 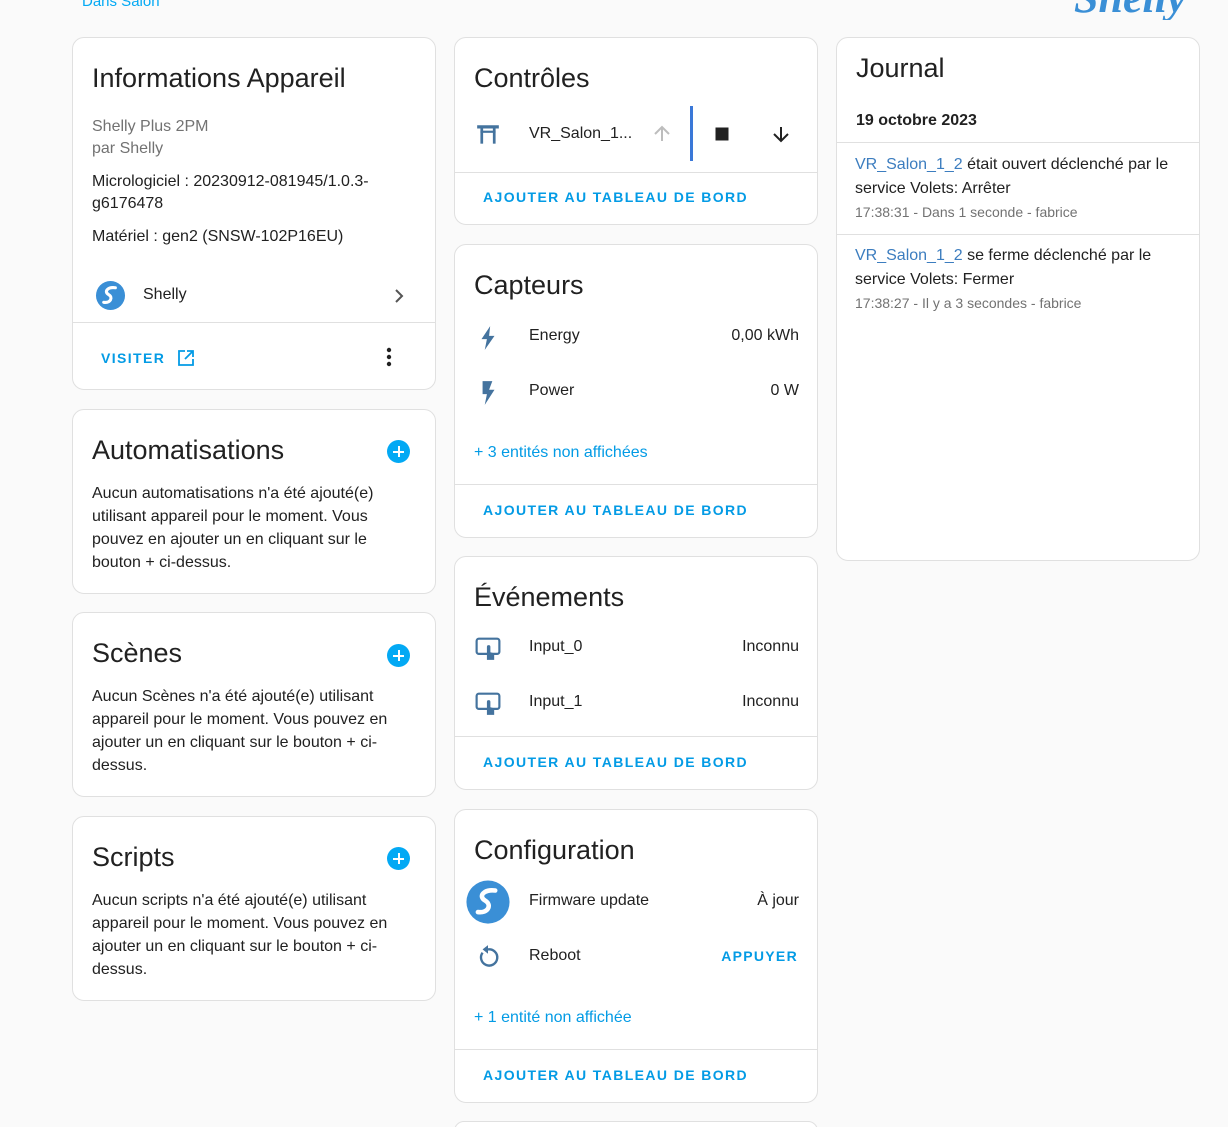 I want to click on flash-icon, so click(x=488, y=393).